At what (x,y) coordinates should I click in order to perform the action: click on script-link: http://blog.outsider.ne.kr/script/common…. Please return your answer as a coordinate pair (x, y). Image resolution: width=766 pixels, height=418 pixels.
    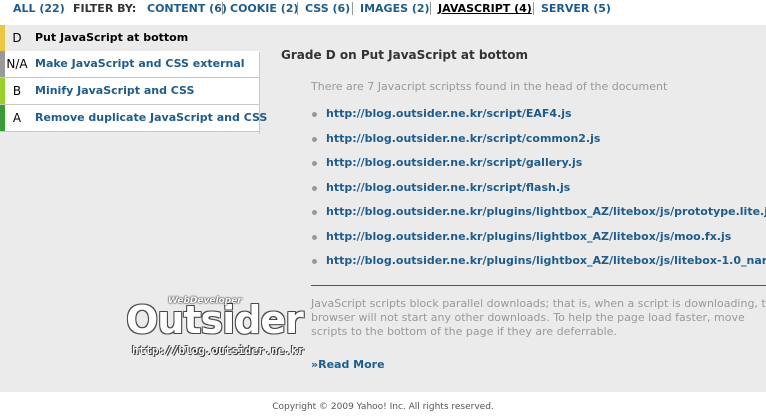
    Looking at the image, I should click on (463, 138).